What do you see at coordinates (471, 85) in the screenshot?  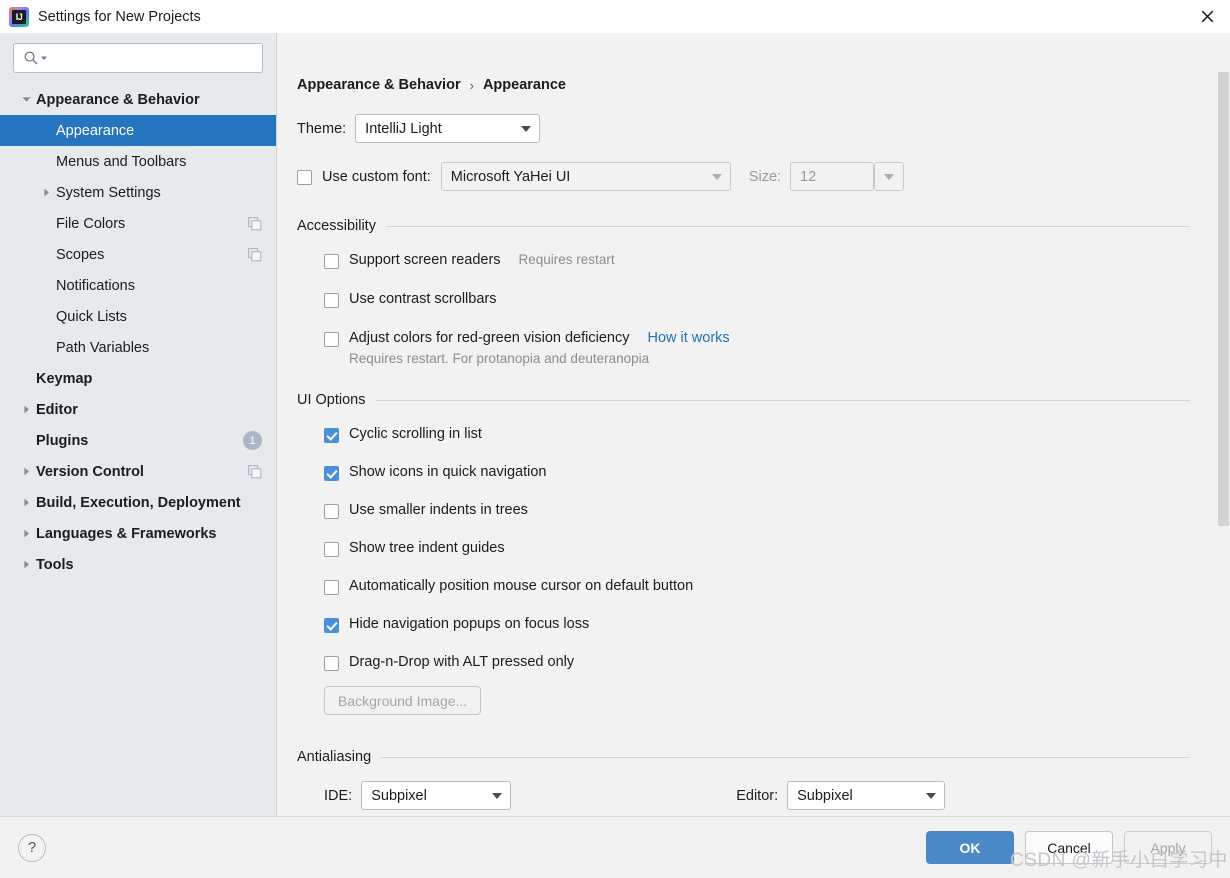 I see `chevron-right-icon: ›` at bounding box center [471, 85].